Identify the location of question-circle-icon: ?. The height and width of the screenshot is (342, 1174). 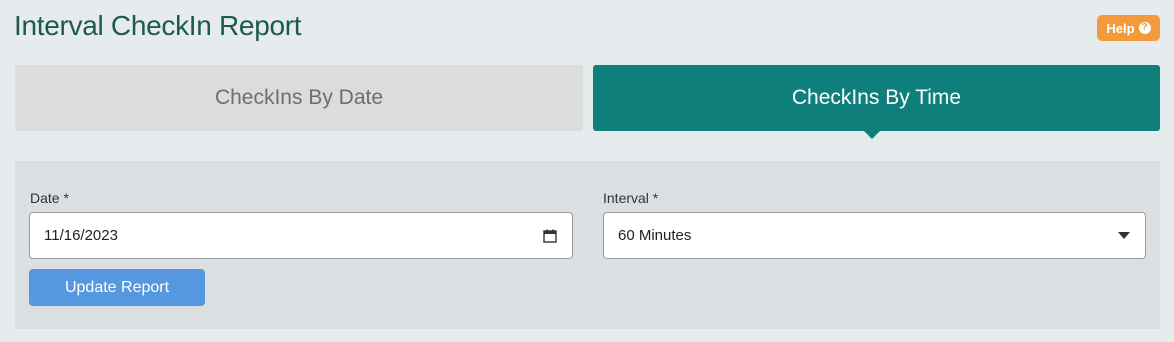
(1144, 28).